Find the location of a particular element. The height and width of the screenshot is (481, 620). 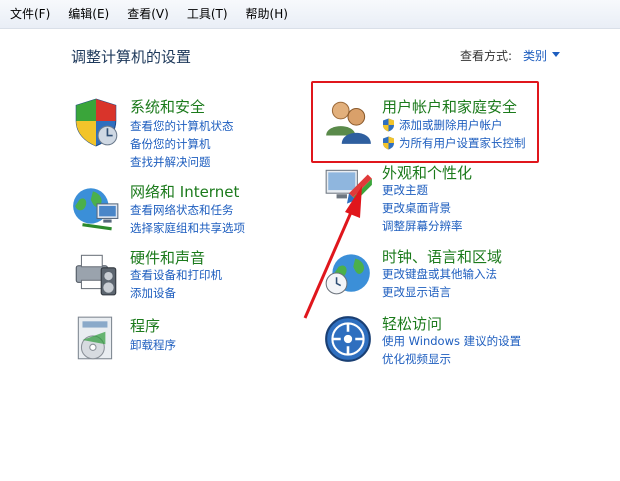

ease-of-access-icon is located at coordinates (348, 339).